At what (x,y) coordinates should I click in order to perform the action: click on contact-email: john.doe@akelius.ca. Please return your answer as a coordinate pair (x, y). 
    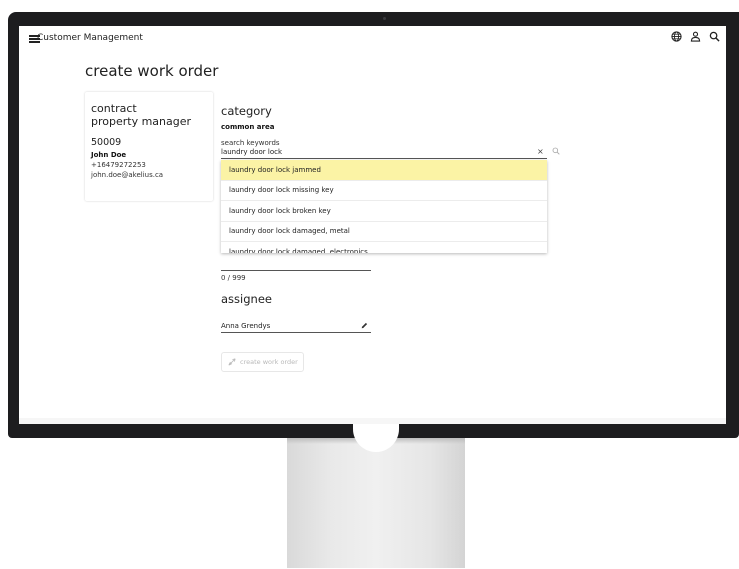
    Looking at the image, I should click on (127, 175).